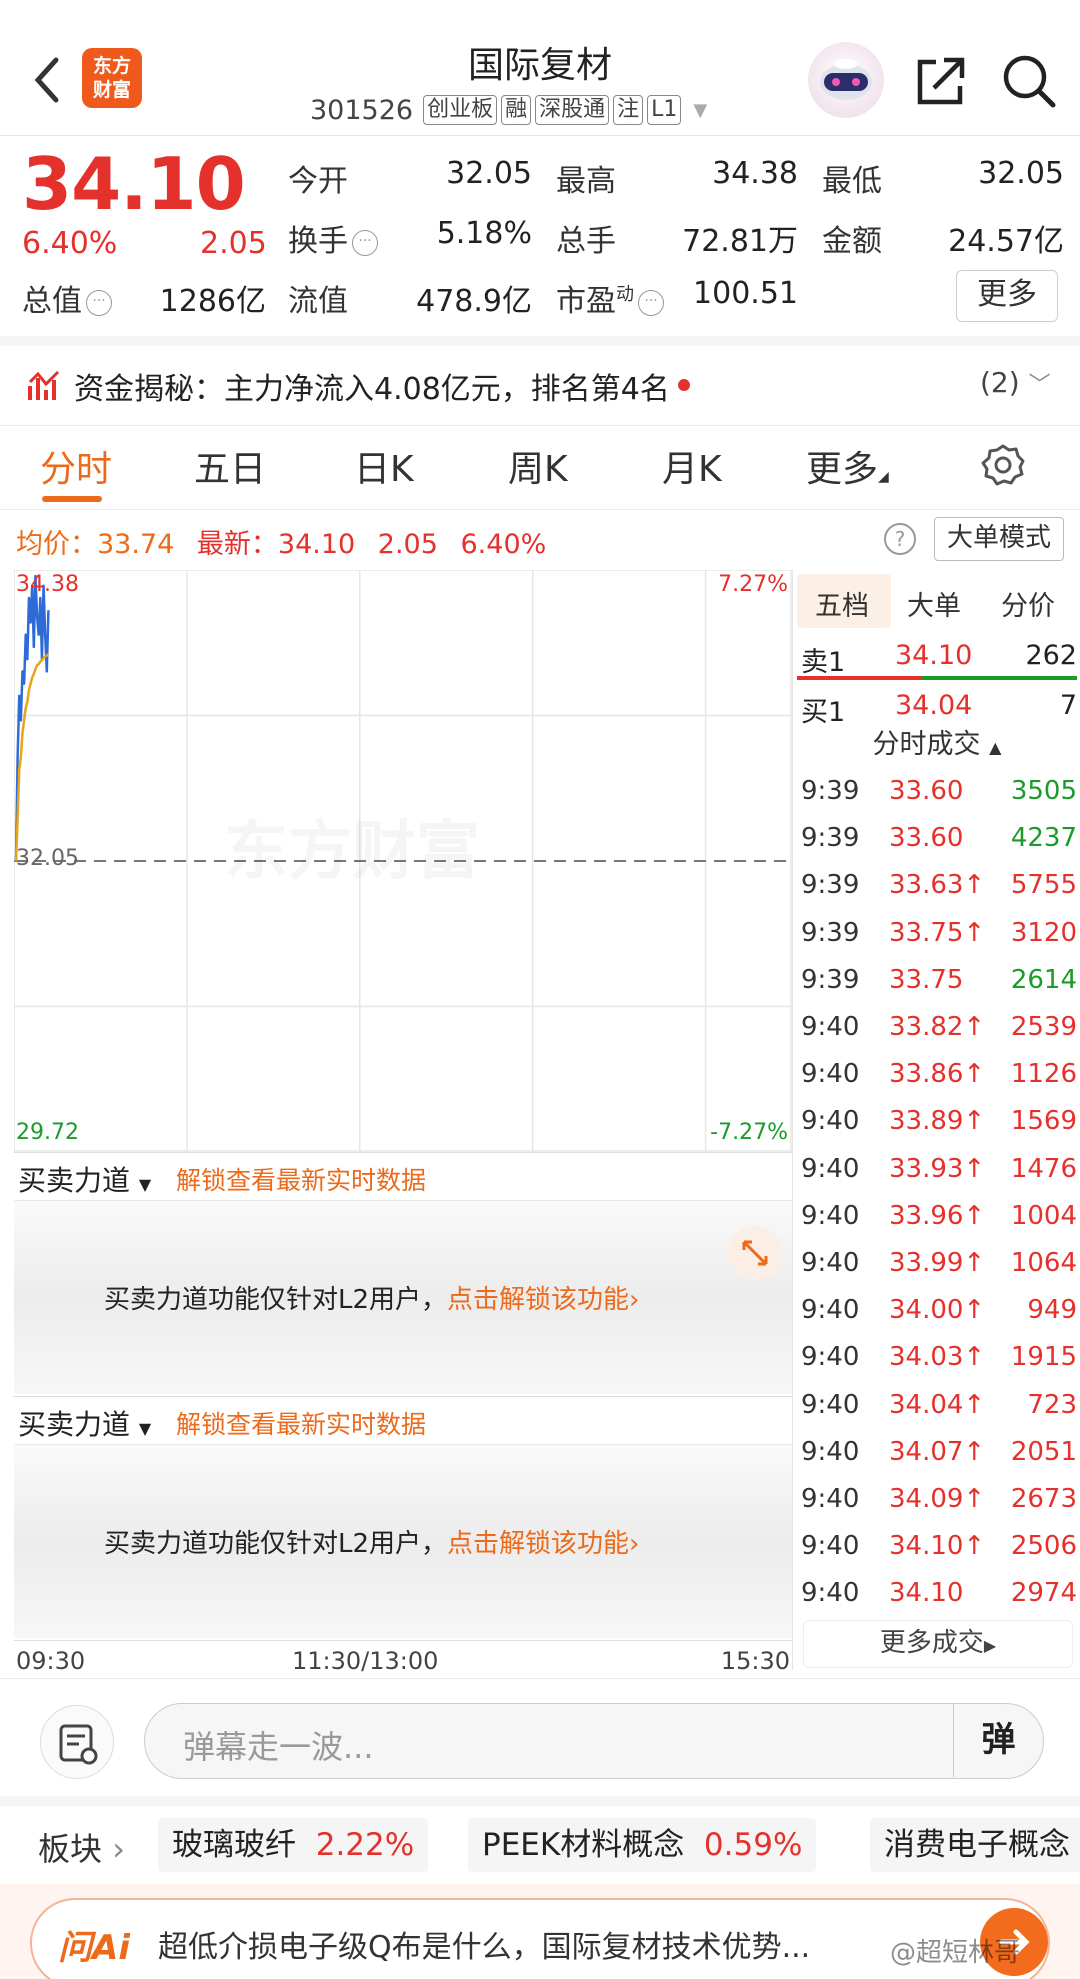 The image size is (1080, 1979). I want to click on current-price: 34.10, so click(134, 184).